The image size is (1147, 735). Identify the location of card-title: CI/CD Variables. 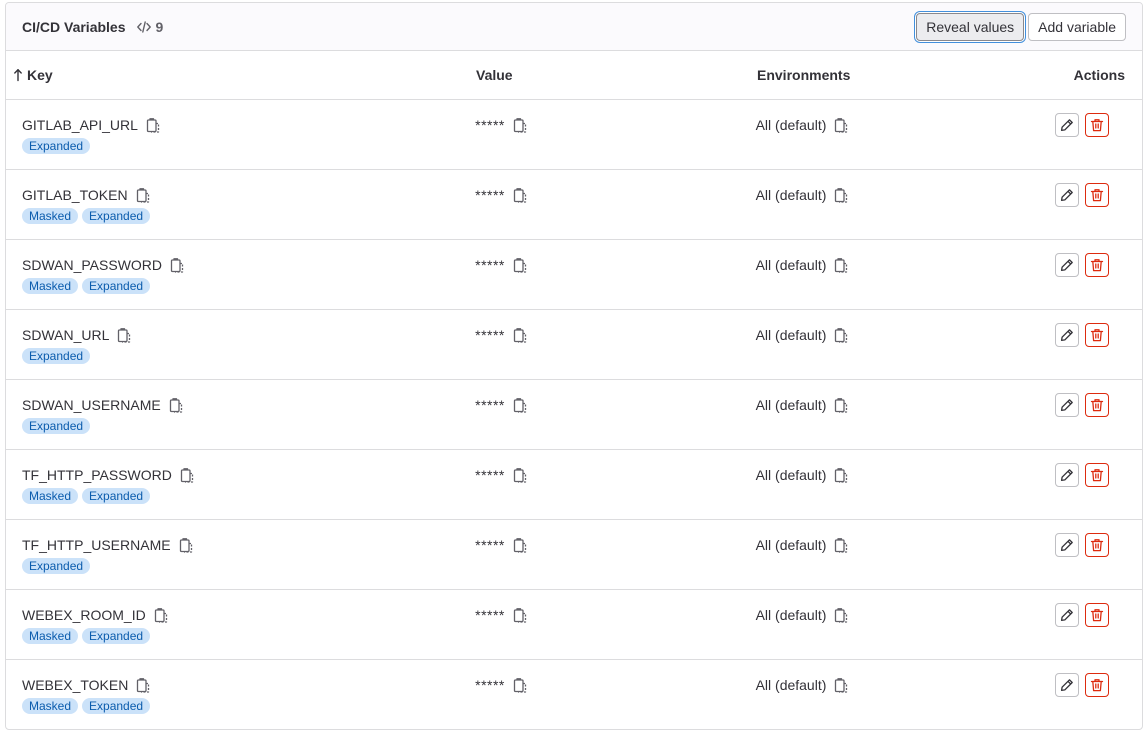
(74, 26).